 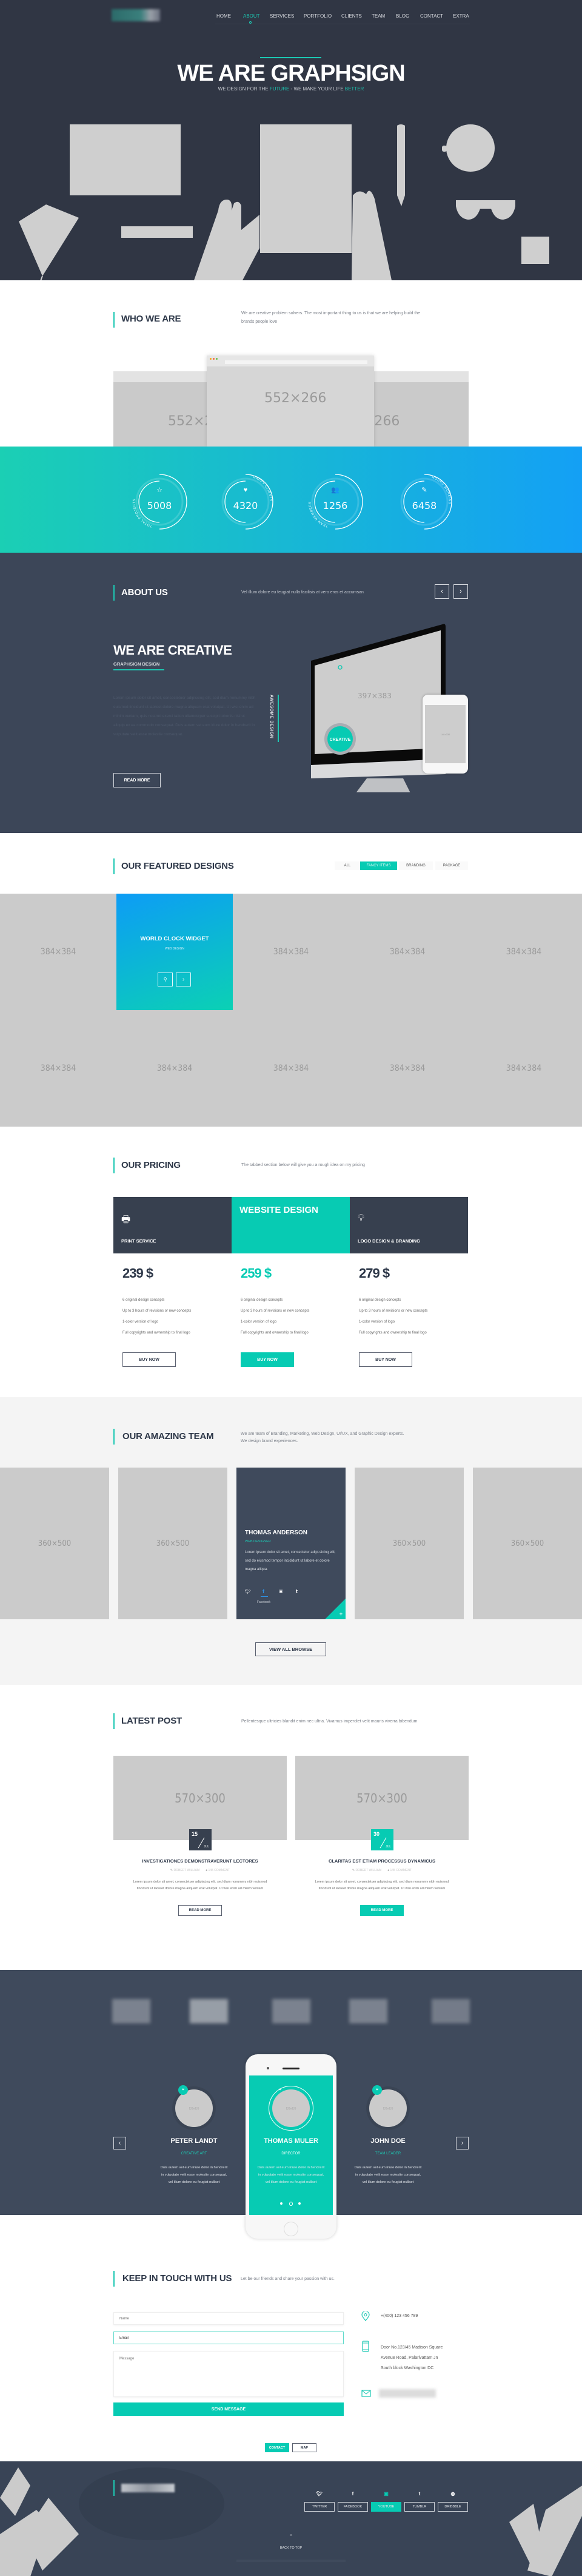 I want to click on dribbble-icon: ◍, so click(x=453, y=2494).